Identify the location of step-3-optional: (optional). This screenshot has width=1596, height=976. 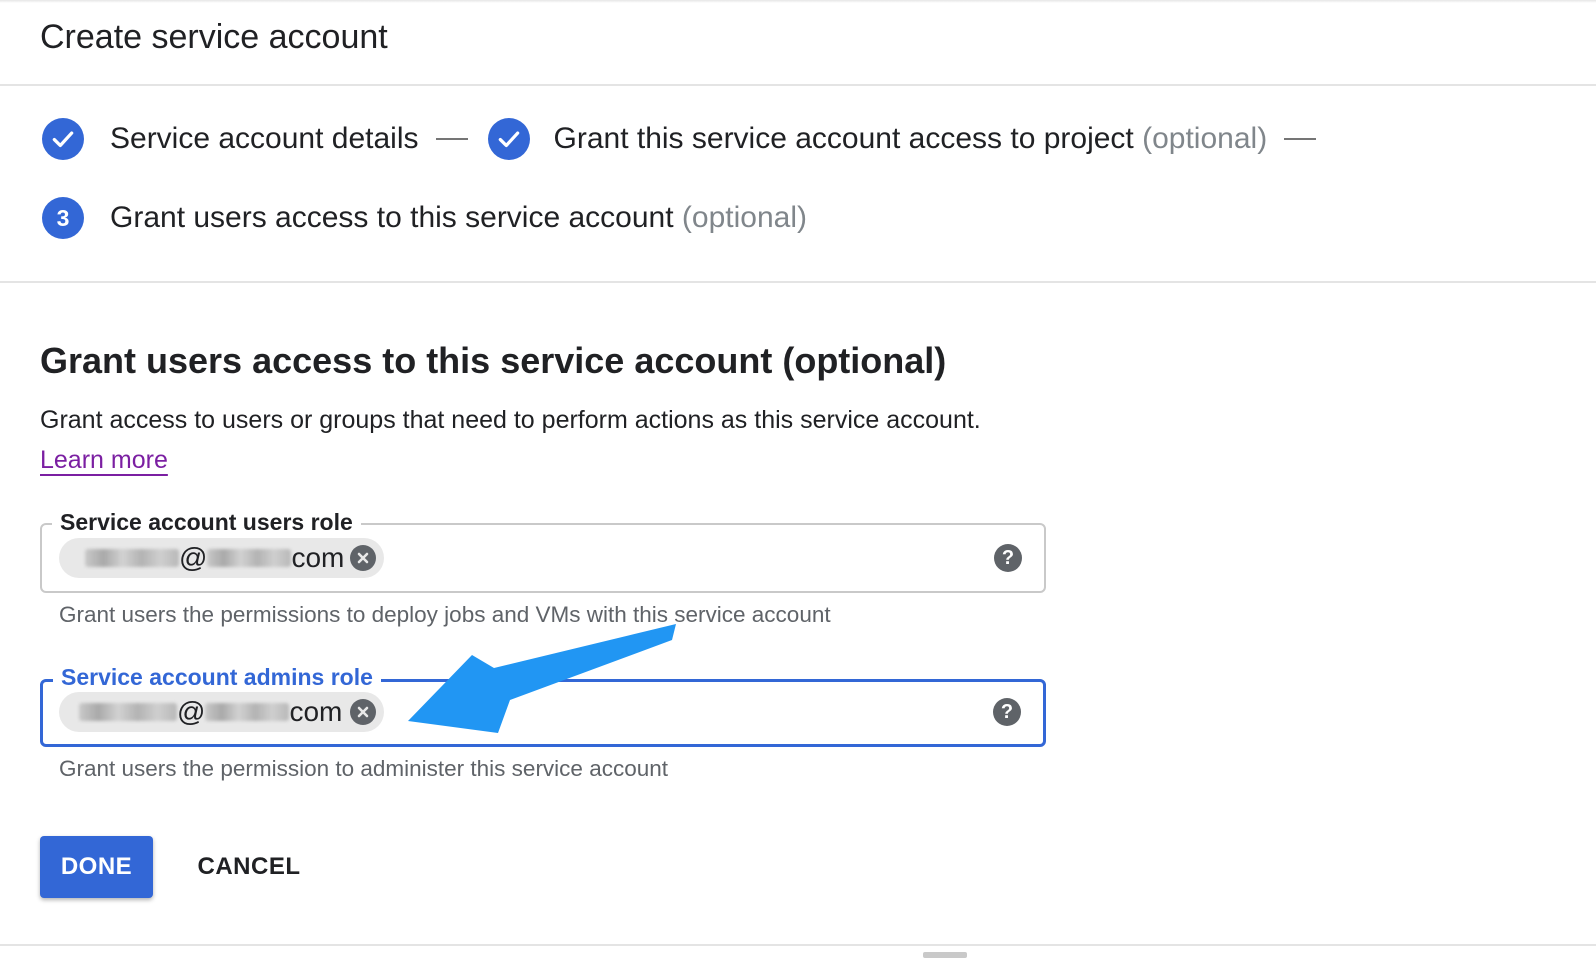
(744, 217).